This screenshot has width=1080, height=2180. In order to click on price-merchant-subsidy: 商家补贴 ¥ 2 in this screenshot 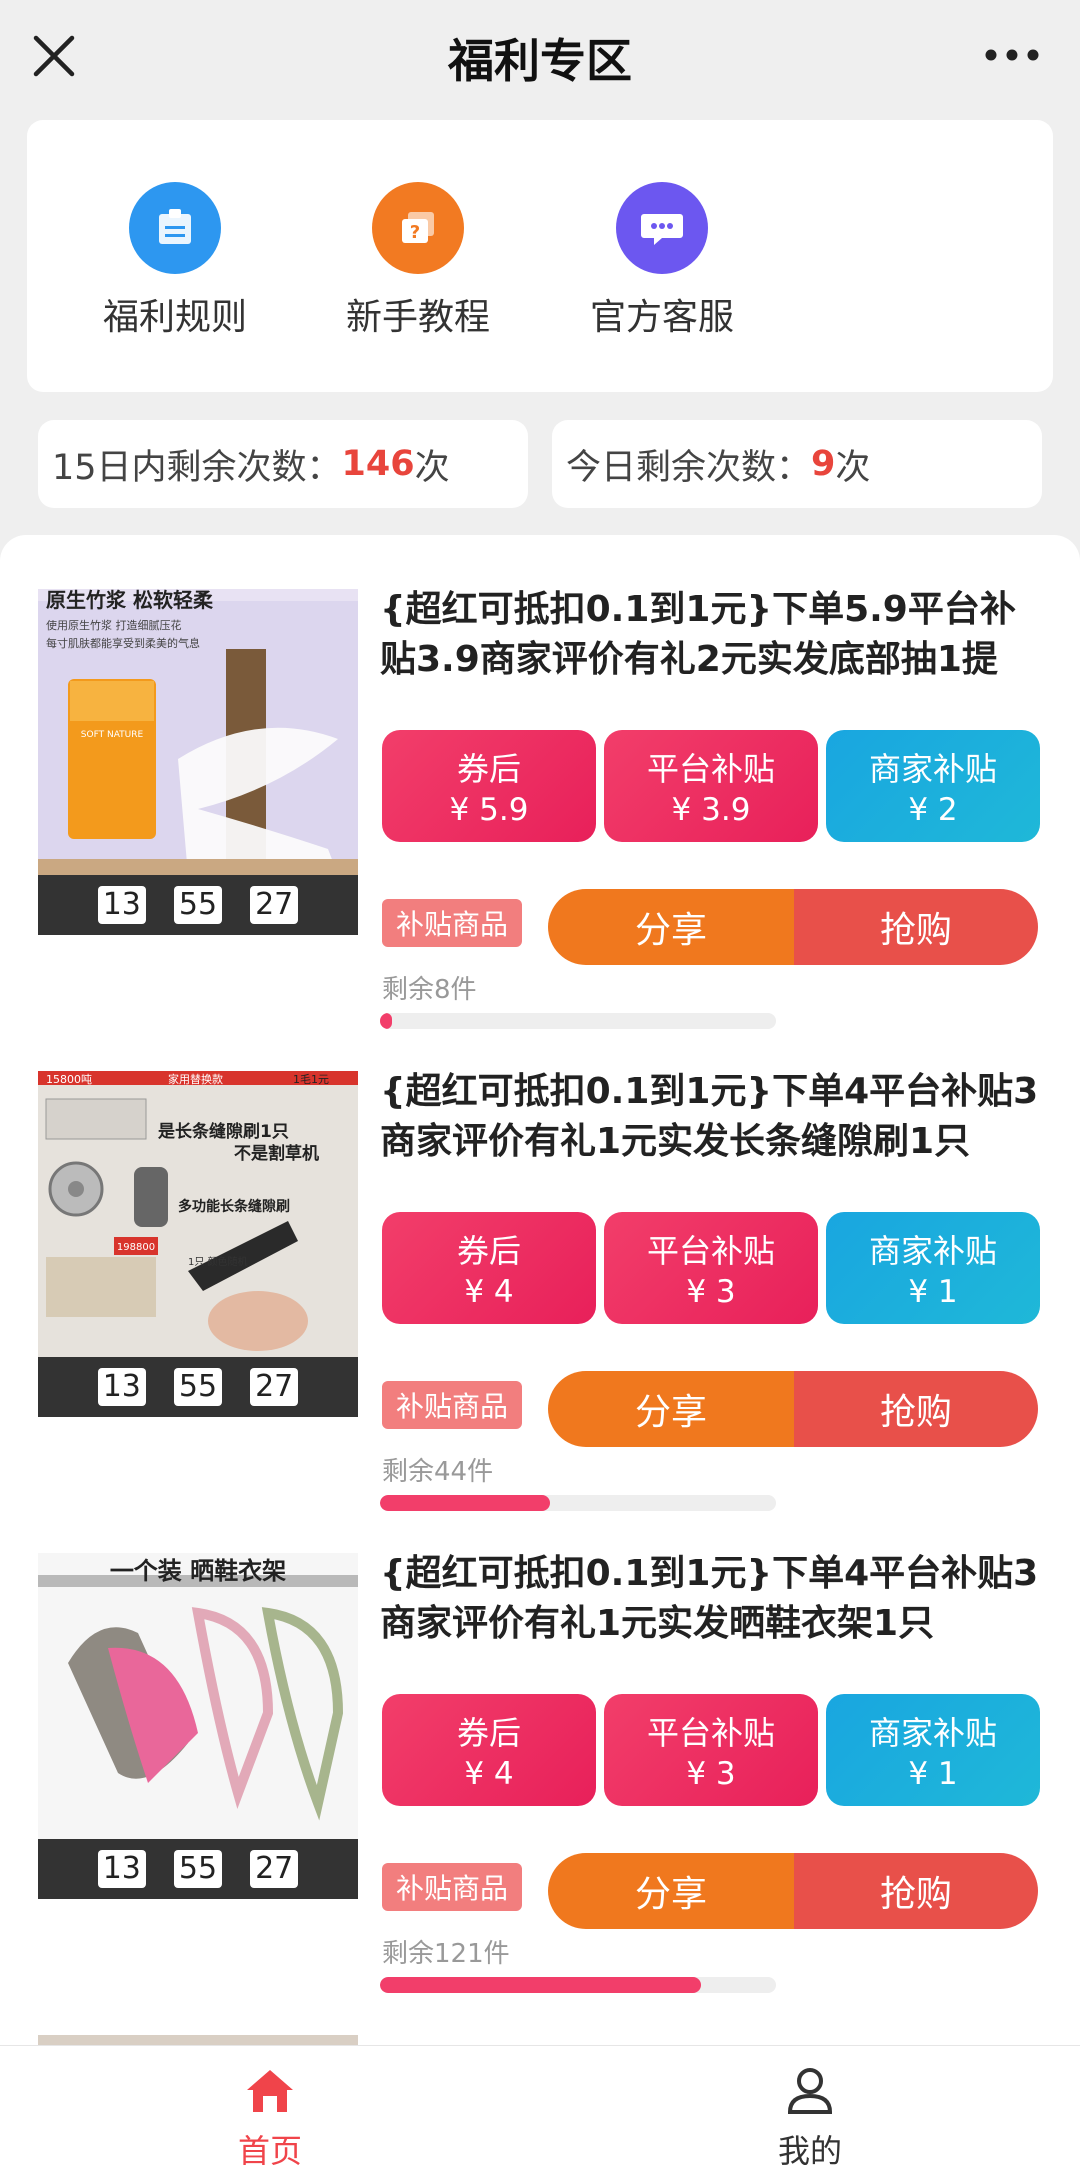, I will do `click(933, 786)`.